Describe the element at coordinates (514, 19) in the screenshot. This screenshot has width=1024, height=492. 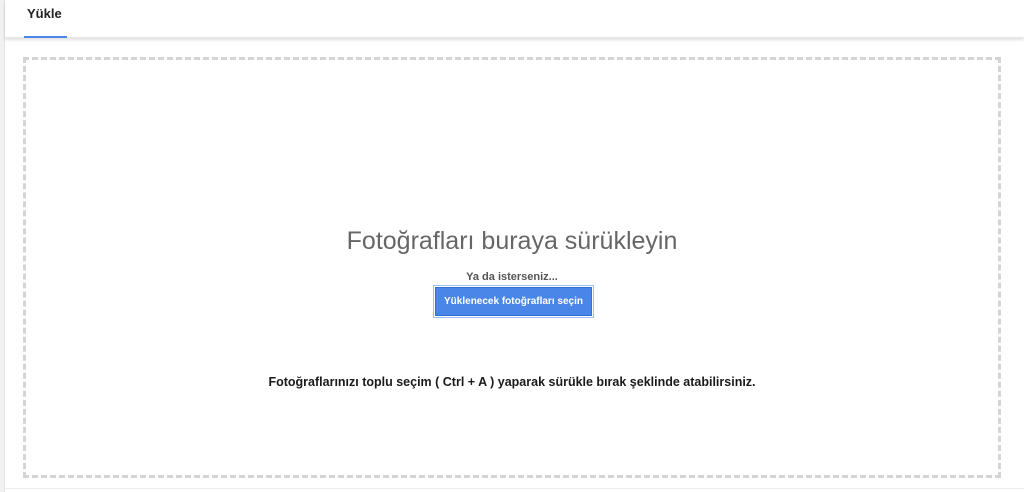
I see `tab-bar: Yükle` at that location.